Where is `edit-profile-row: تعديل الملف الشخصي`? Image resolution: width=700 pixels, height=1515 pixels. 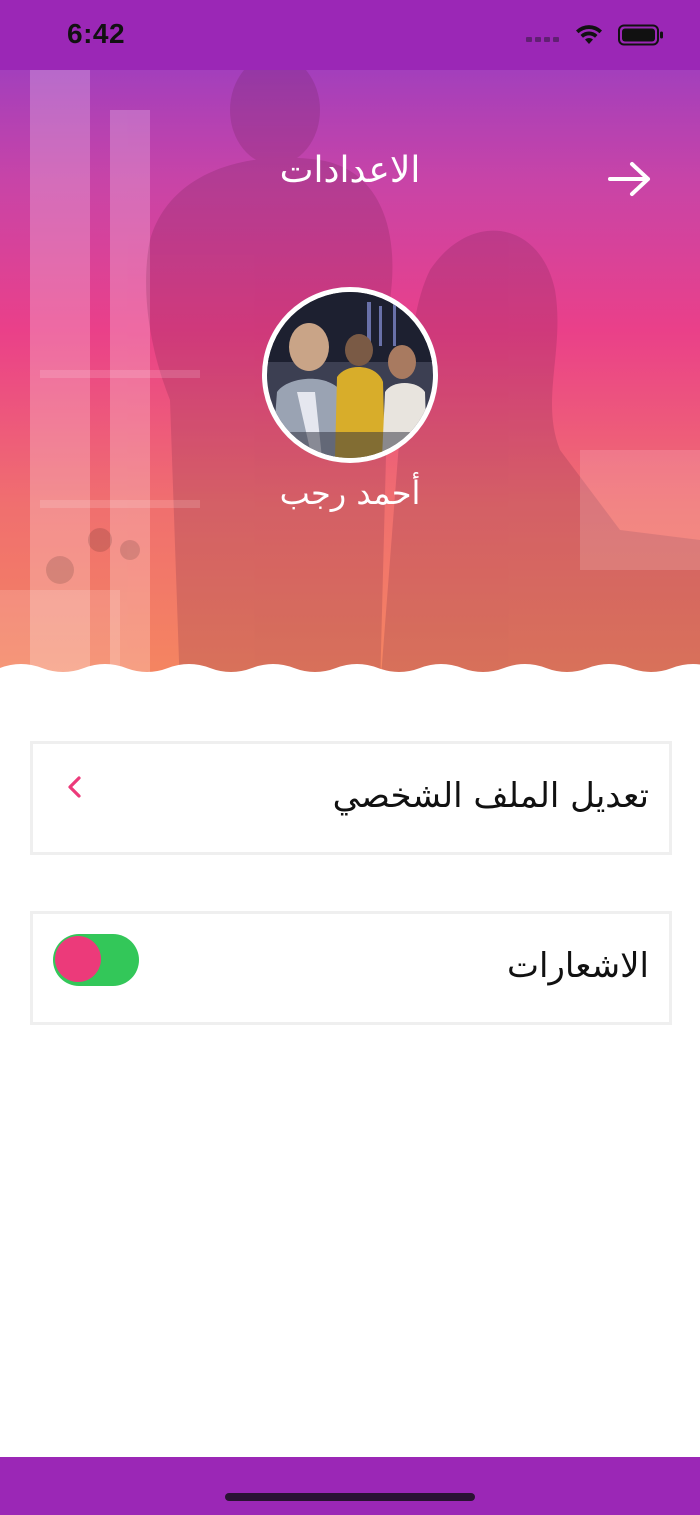
edit-profile-row: تعديل الملف الشخصي is located at coordinates (351, 798).